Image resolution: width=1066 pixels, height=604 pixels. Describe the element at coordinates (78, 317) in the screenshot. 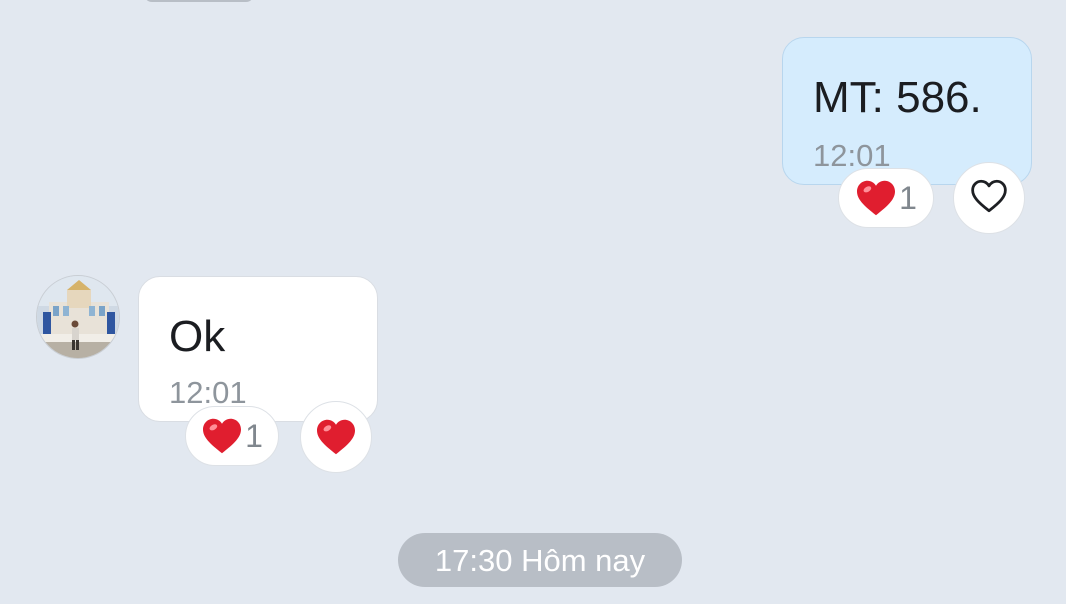

I see `sender-avatar` at that location.